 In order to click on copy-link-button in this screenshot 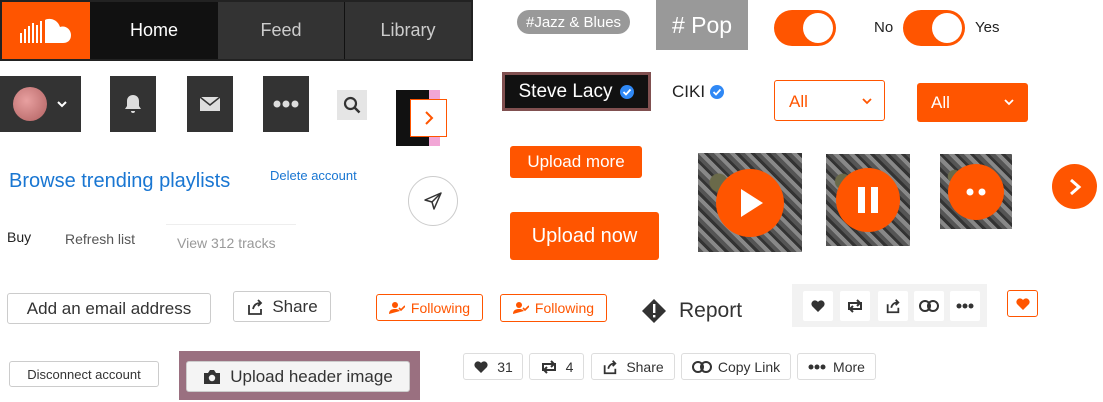, I will do `click(929, 306)`.